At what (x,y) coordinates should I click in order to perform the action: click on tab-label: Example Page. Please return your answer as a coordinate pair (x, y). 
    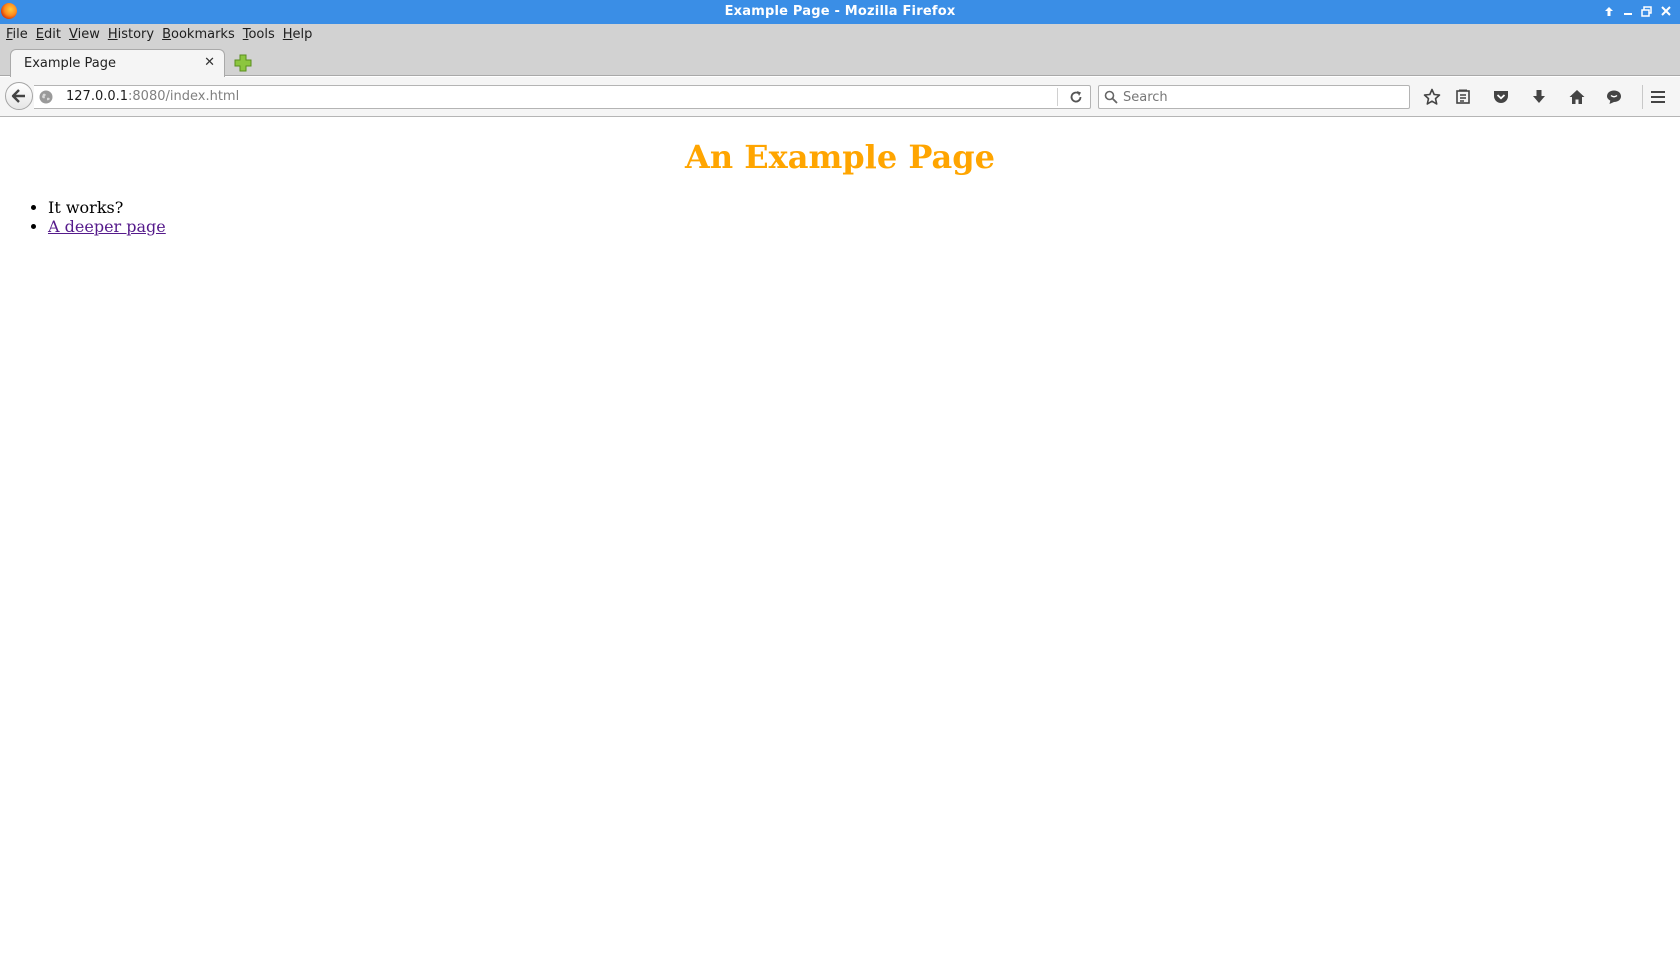
    Looking at the image, I should click on (70, 63).